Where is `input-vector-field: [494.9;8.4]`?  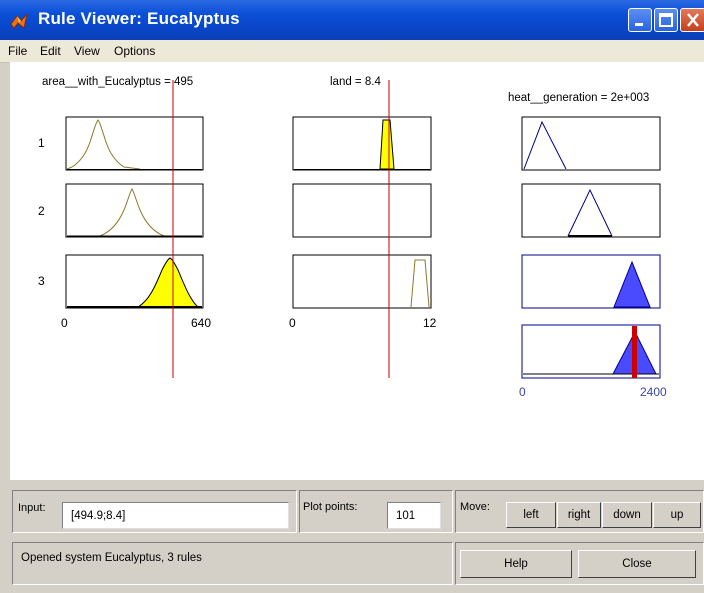
input-vector-field: [494.9;8.4] is located at coordinates (175, 515).